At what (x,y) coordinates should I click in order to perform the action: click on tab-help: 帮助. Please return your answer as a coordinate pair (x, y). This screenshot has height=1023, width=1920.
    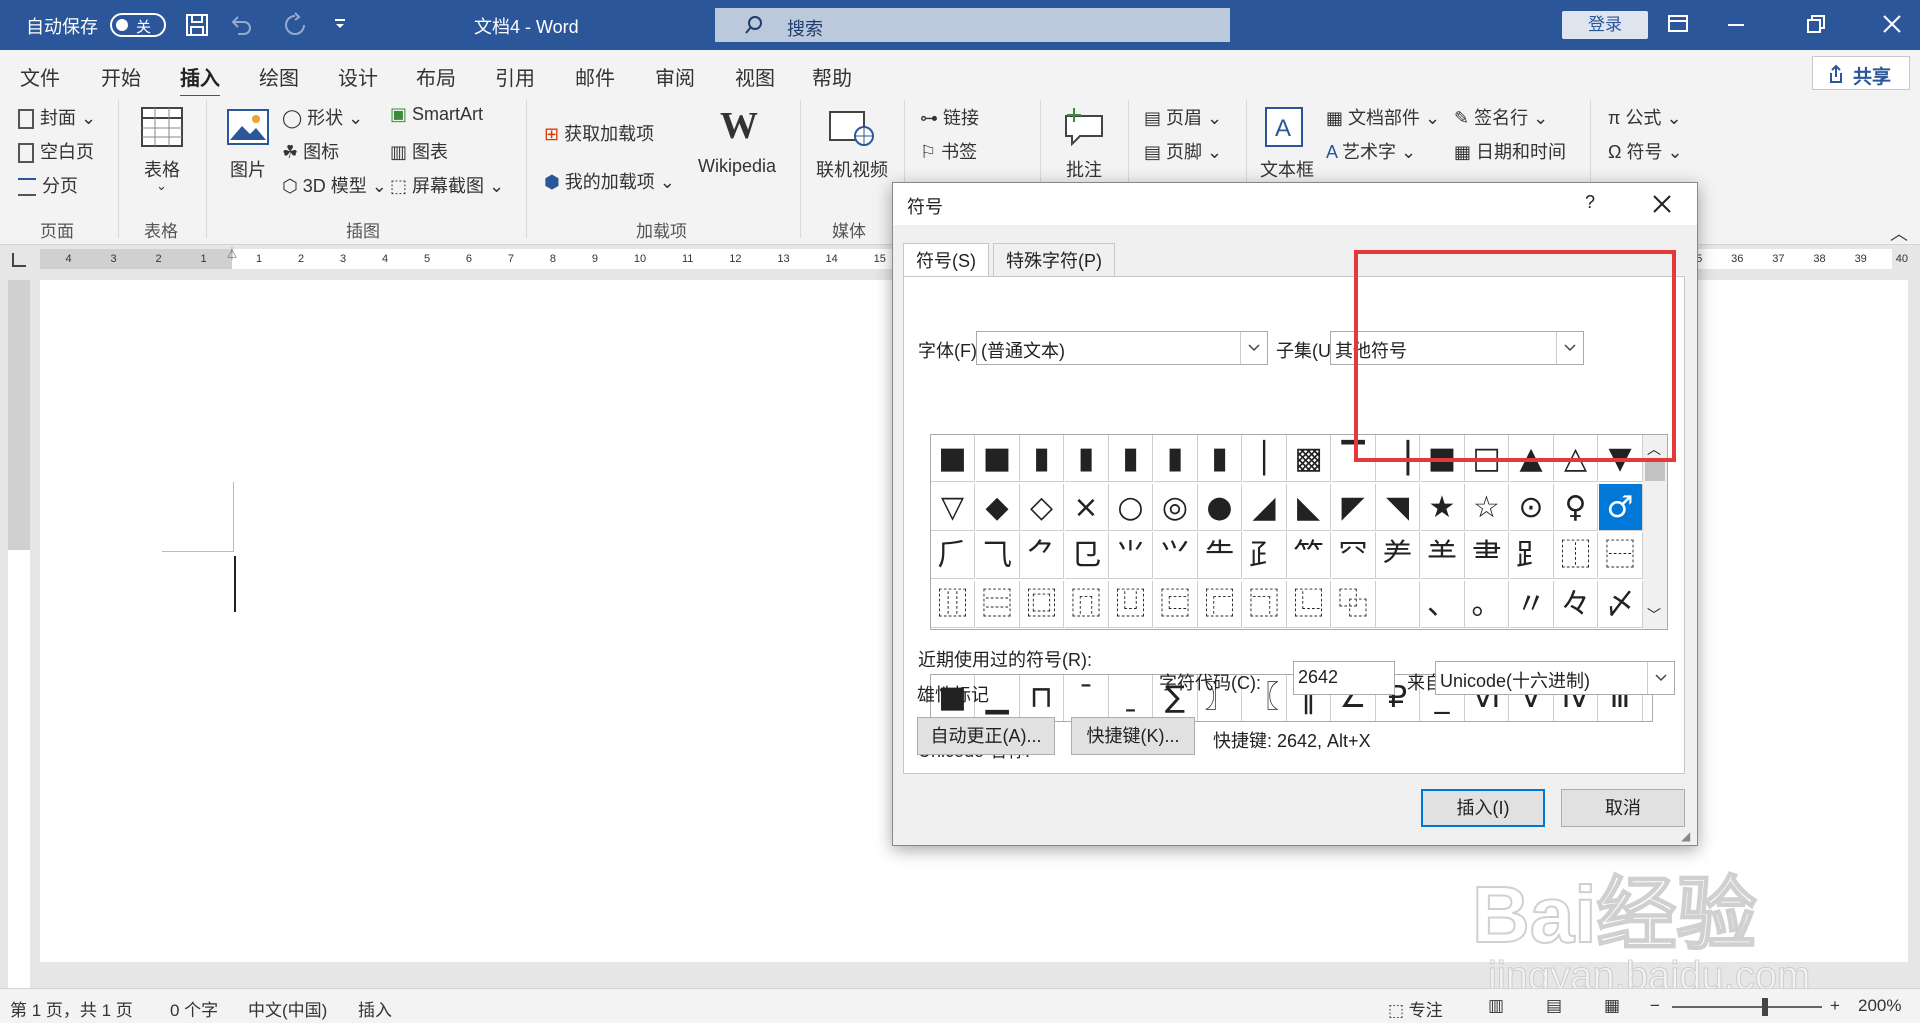
    Looking at the image, I should click on (832, 76).